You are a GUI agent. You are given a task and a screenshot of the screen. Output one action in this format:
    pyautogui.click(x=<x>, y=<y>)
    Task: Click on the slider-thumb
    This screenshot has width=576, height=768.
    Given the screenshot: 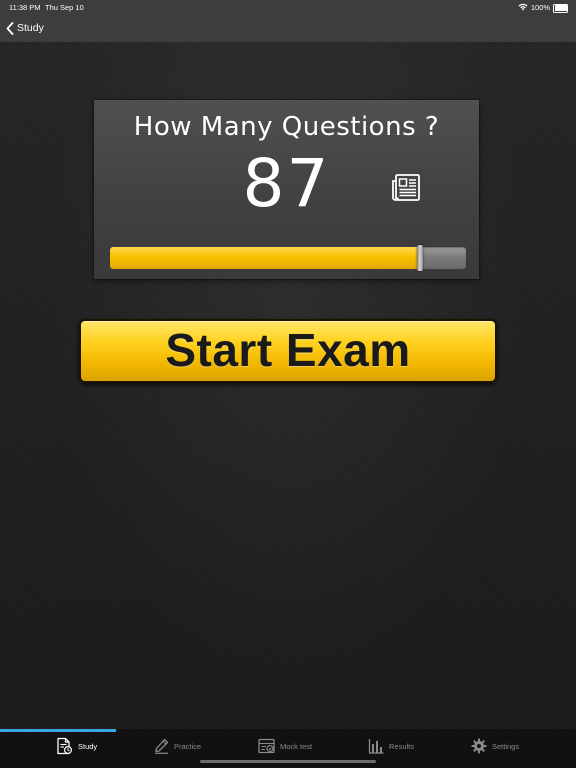 What is the action you would take?
    pyautogui.click(x=420, y=258)
    